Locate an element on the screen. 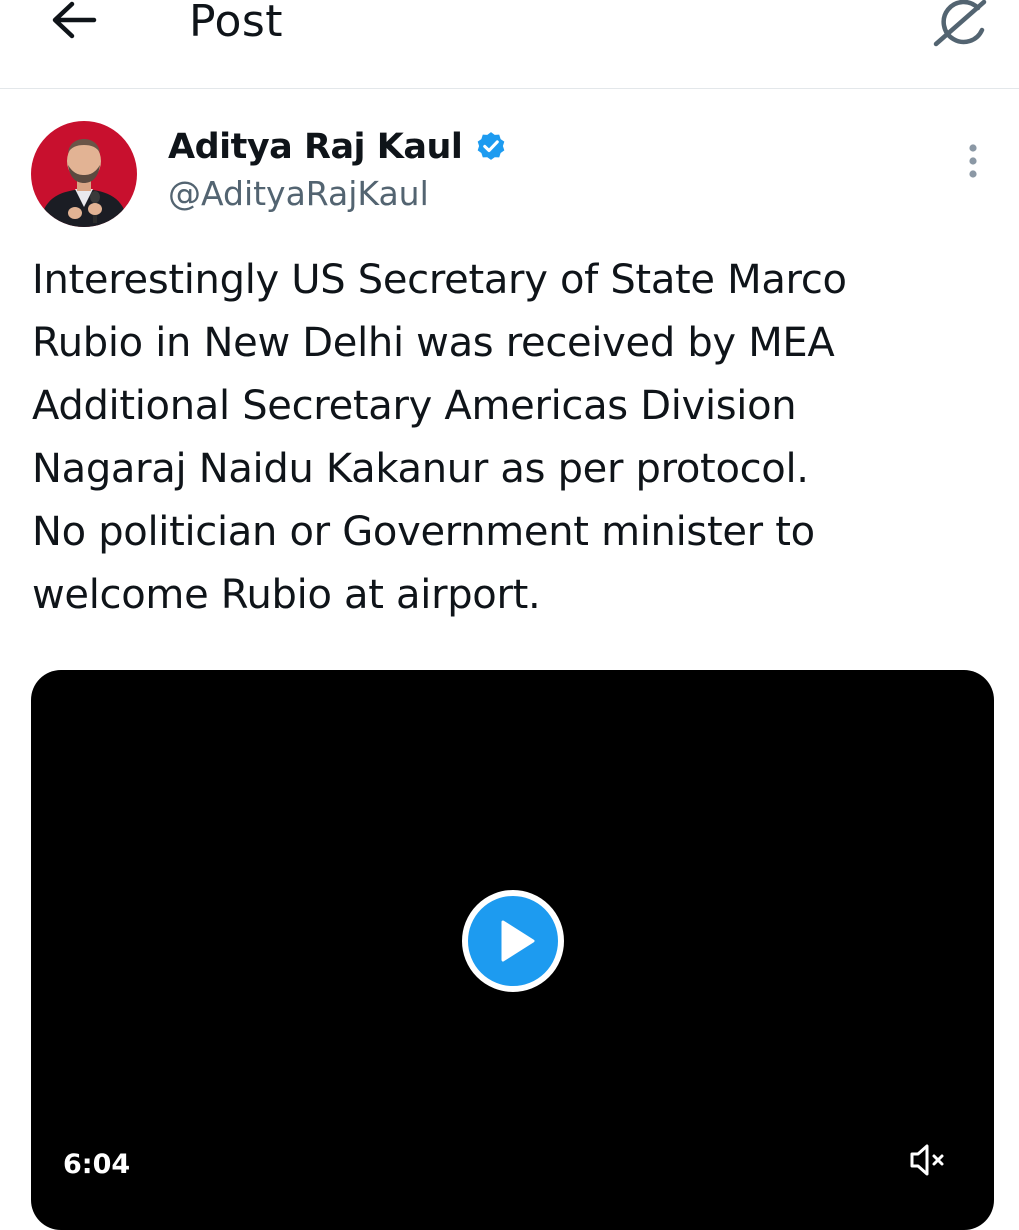 This screenshot has height=1230, width=1019. arrow-left-icon is located at coordinates (74, 20).